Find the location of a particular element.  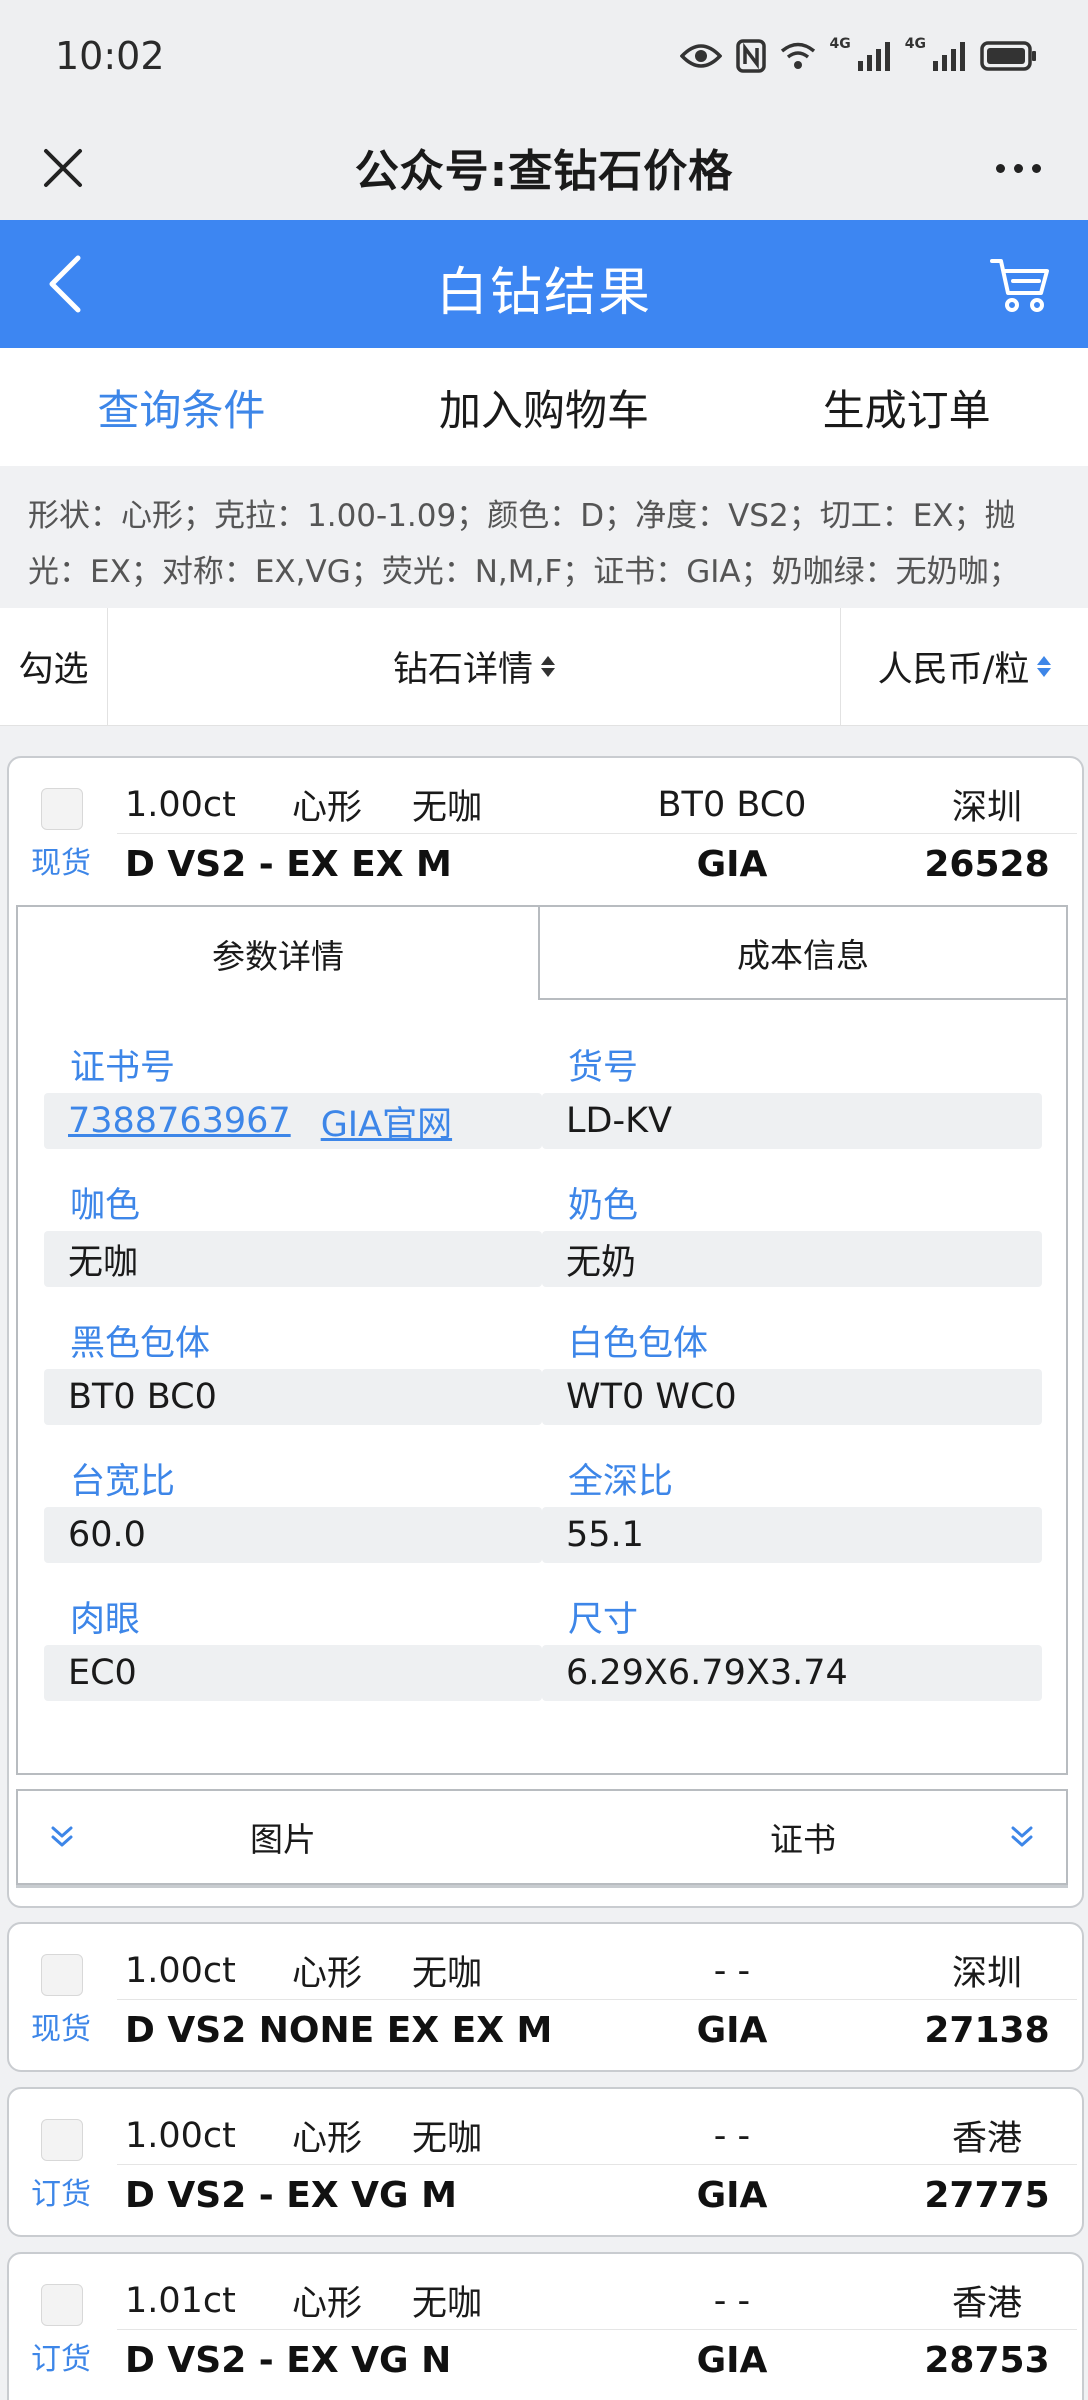

diamond-summary-row: 1.00ct 心形 无咖 - - 香港 is located at coordinates (597, 2136).